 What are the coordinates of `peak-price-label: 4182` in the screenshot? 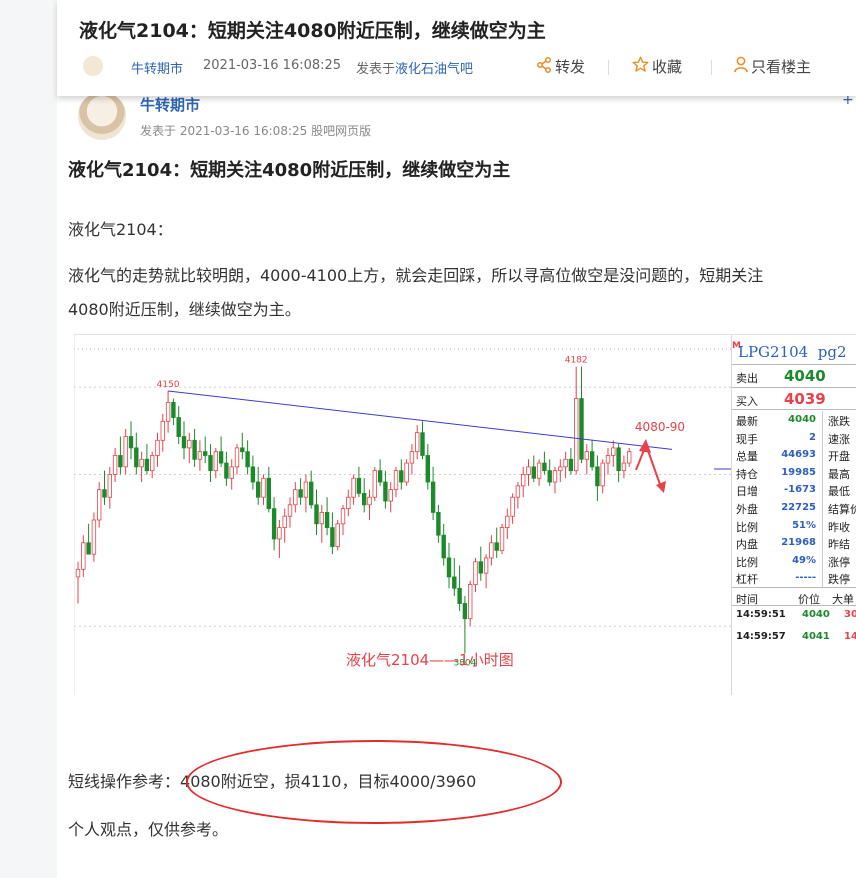 It's located at (576, 361).